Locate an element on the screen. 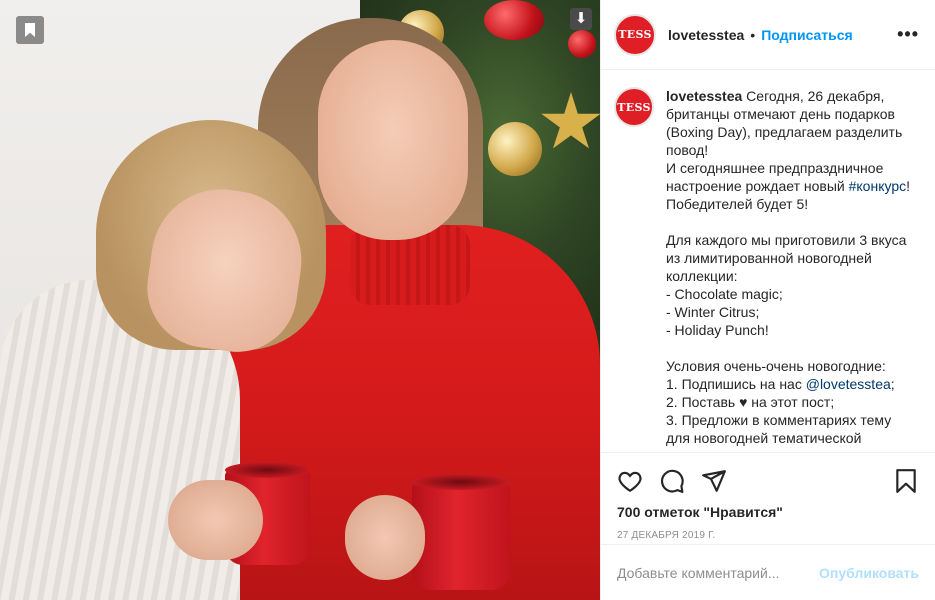 This screenshot has width=935, height=600. woman-right-face is located at coordinates (393, 140).